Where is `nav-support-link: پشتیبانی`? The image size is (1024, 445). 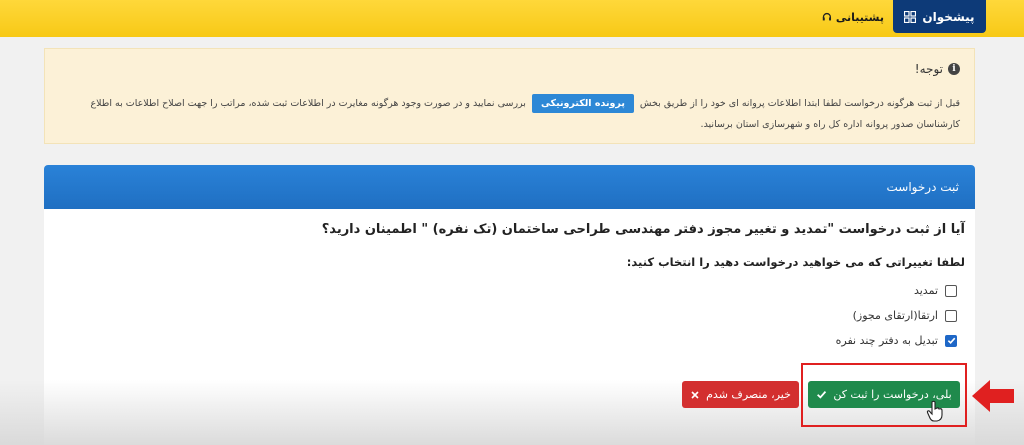 nav-support-link: پشتیبانی is located at coordinates (853, 17).